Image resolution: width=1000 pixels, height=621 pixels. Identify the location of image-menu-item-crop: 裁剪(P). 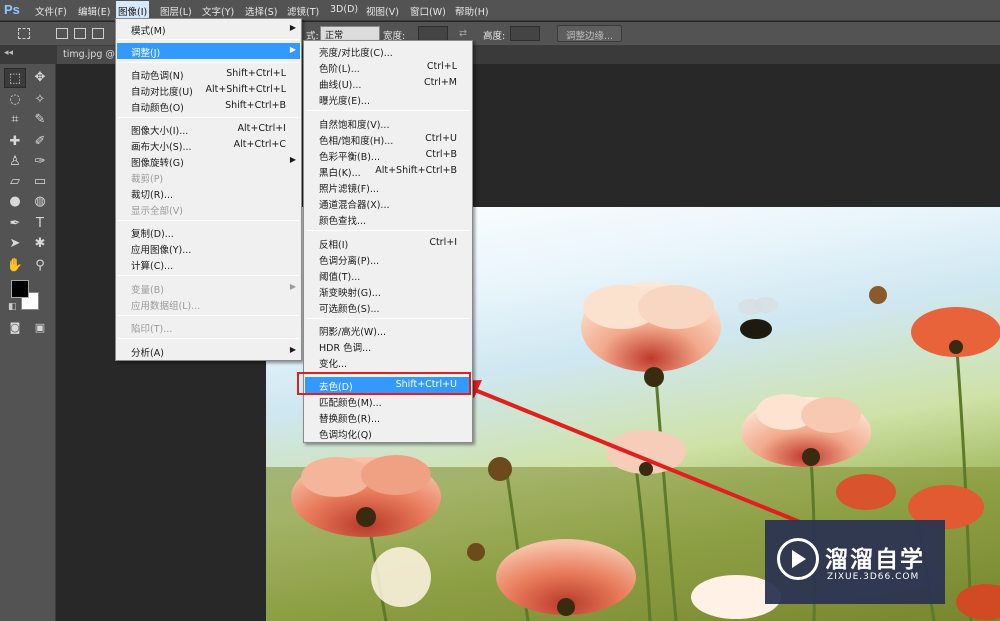
(147, 179).